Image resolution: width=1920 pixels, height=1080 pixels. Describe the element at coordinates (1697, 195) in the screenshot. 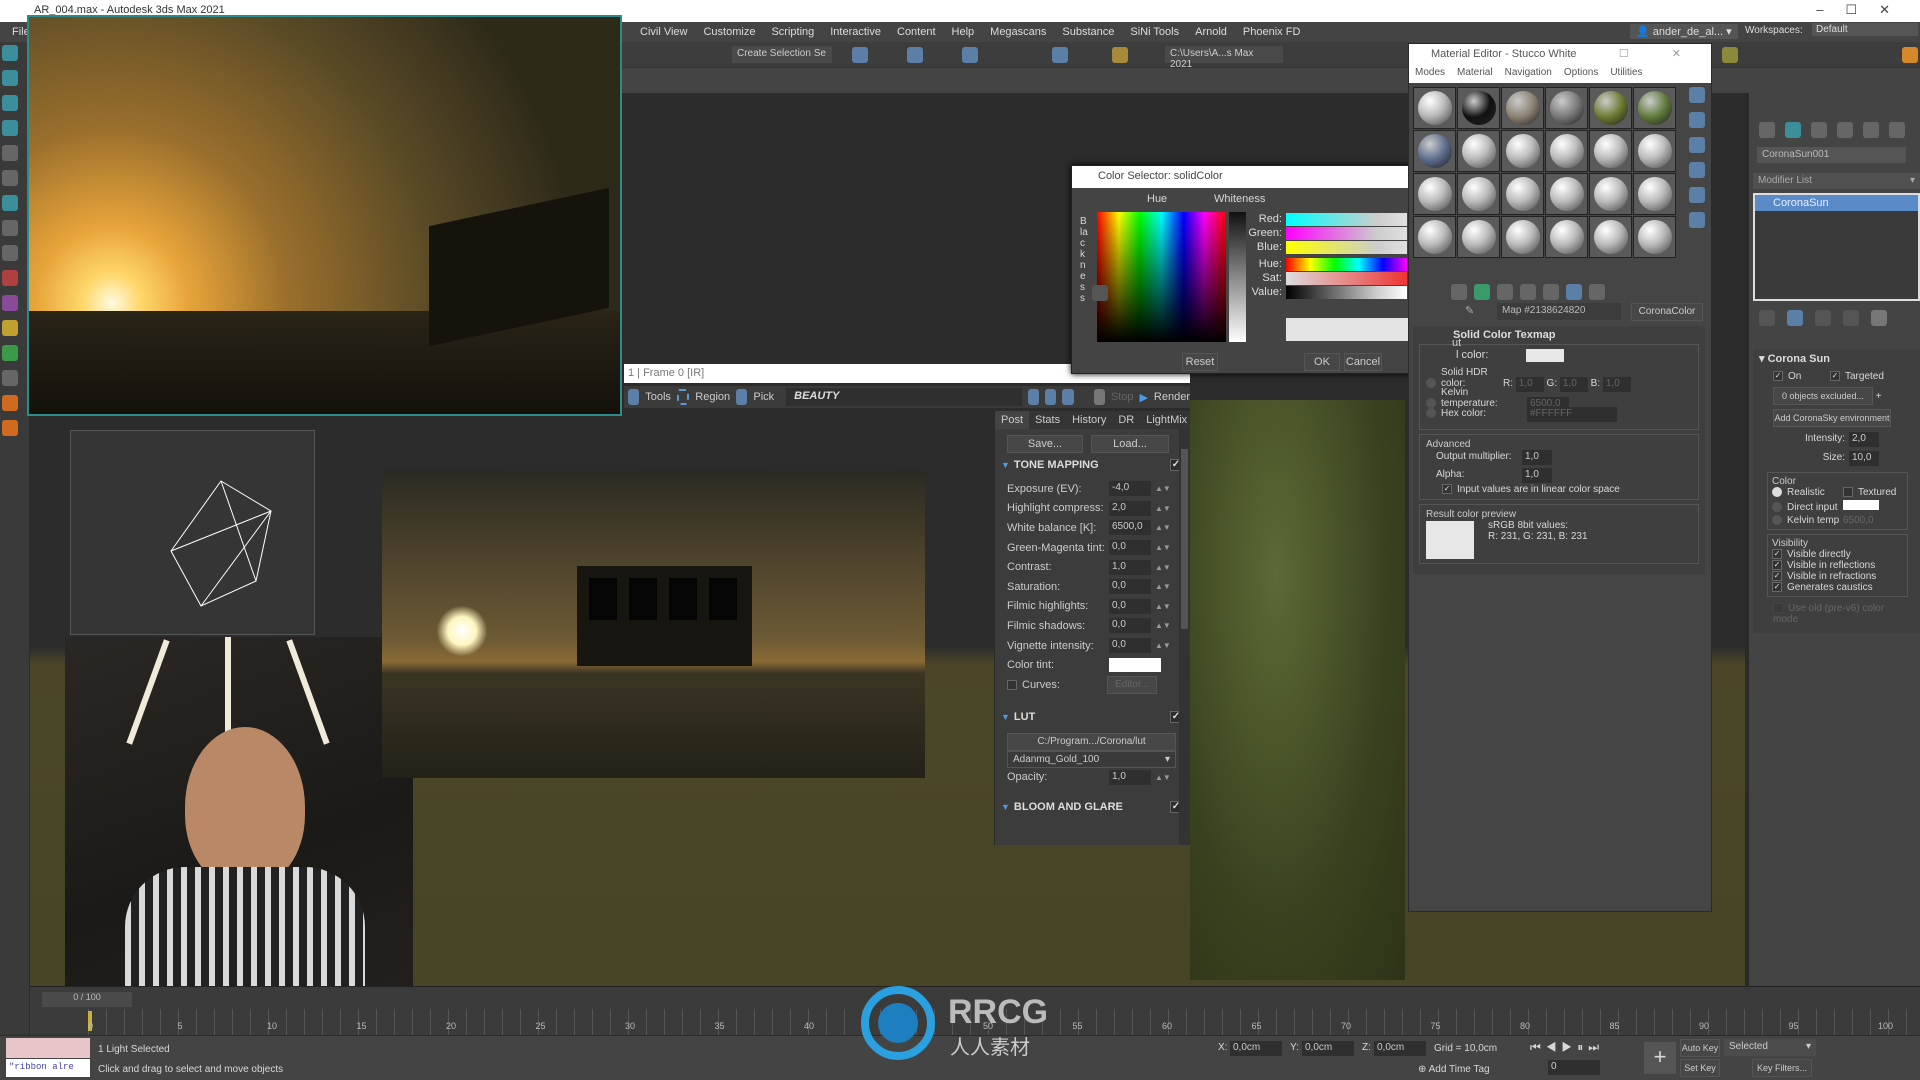

I see `video-check-icon` at that location.